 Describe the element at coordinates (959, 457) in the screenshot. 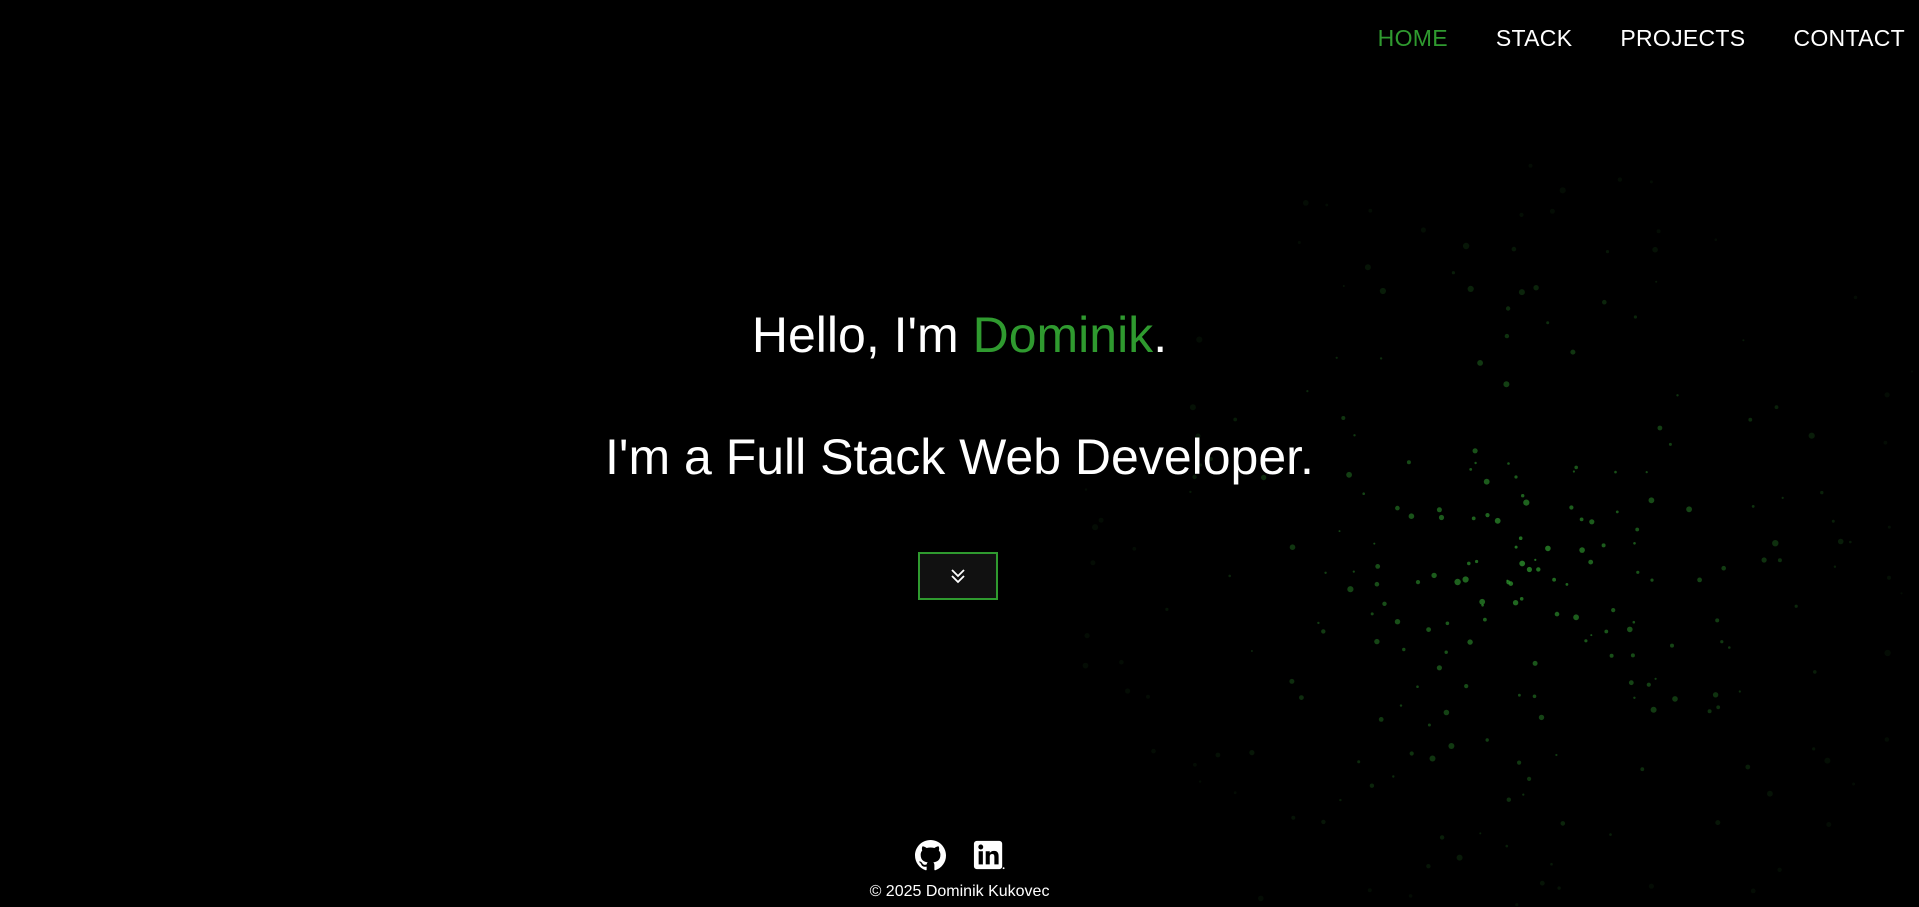

I see `hero-subtitle: I'm a Full Stack Web Developer.` at that location.